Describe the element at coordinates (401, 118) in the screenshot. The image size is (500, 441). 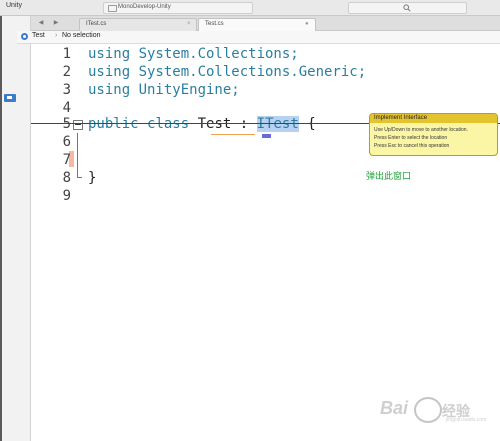
I see `tooltip-title: Implement Interface` at that location.